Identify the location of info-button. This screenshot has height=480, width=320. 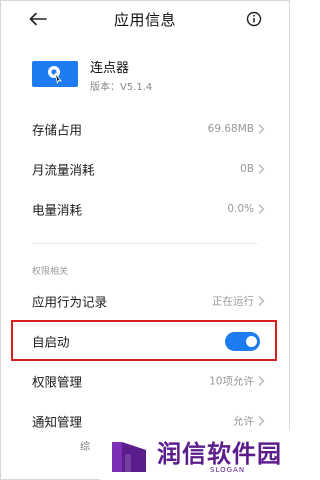
(254, 19).